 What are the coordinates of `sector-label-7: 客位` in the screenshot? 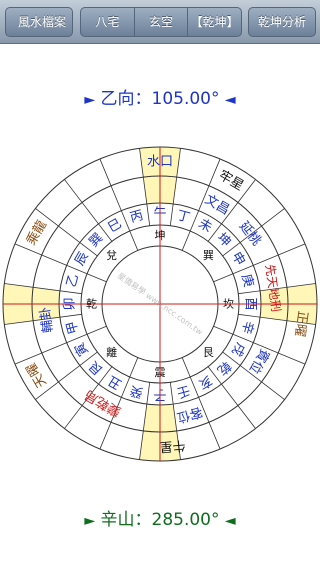 It's located at (189, 415).